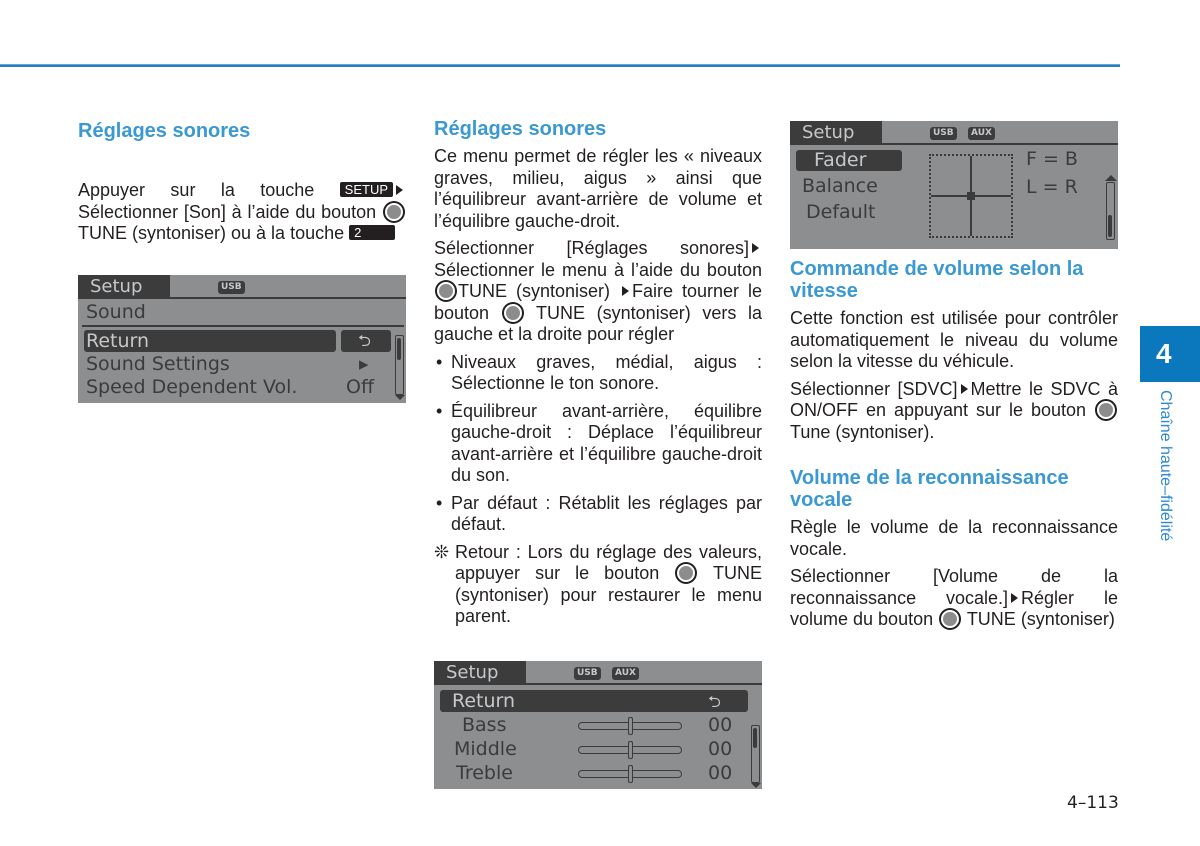  What do you see at coordinates (720, 749) in the screenshot?
I see `middle-value: 00` at bounding box center [720, 749].